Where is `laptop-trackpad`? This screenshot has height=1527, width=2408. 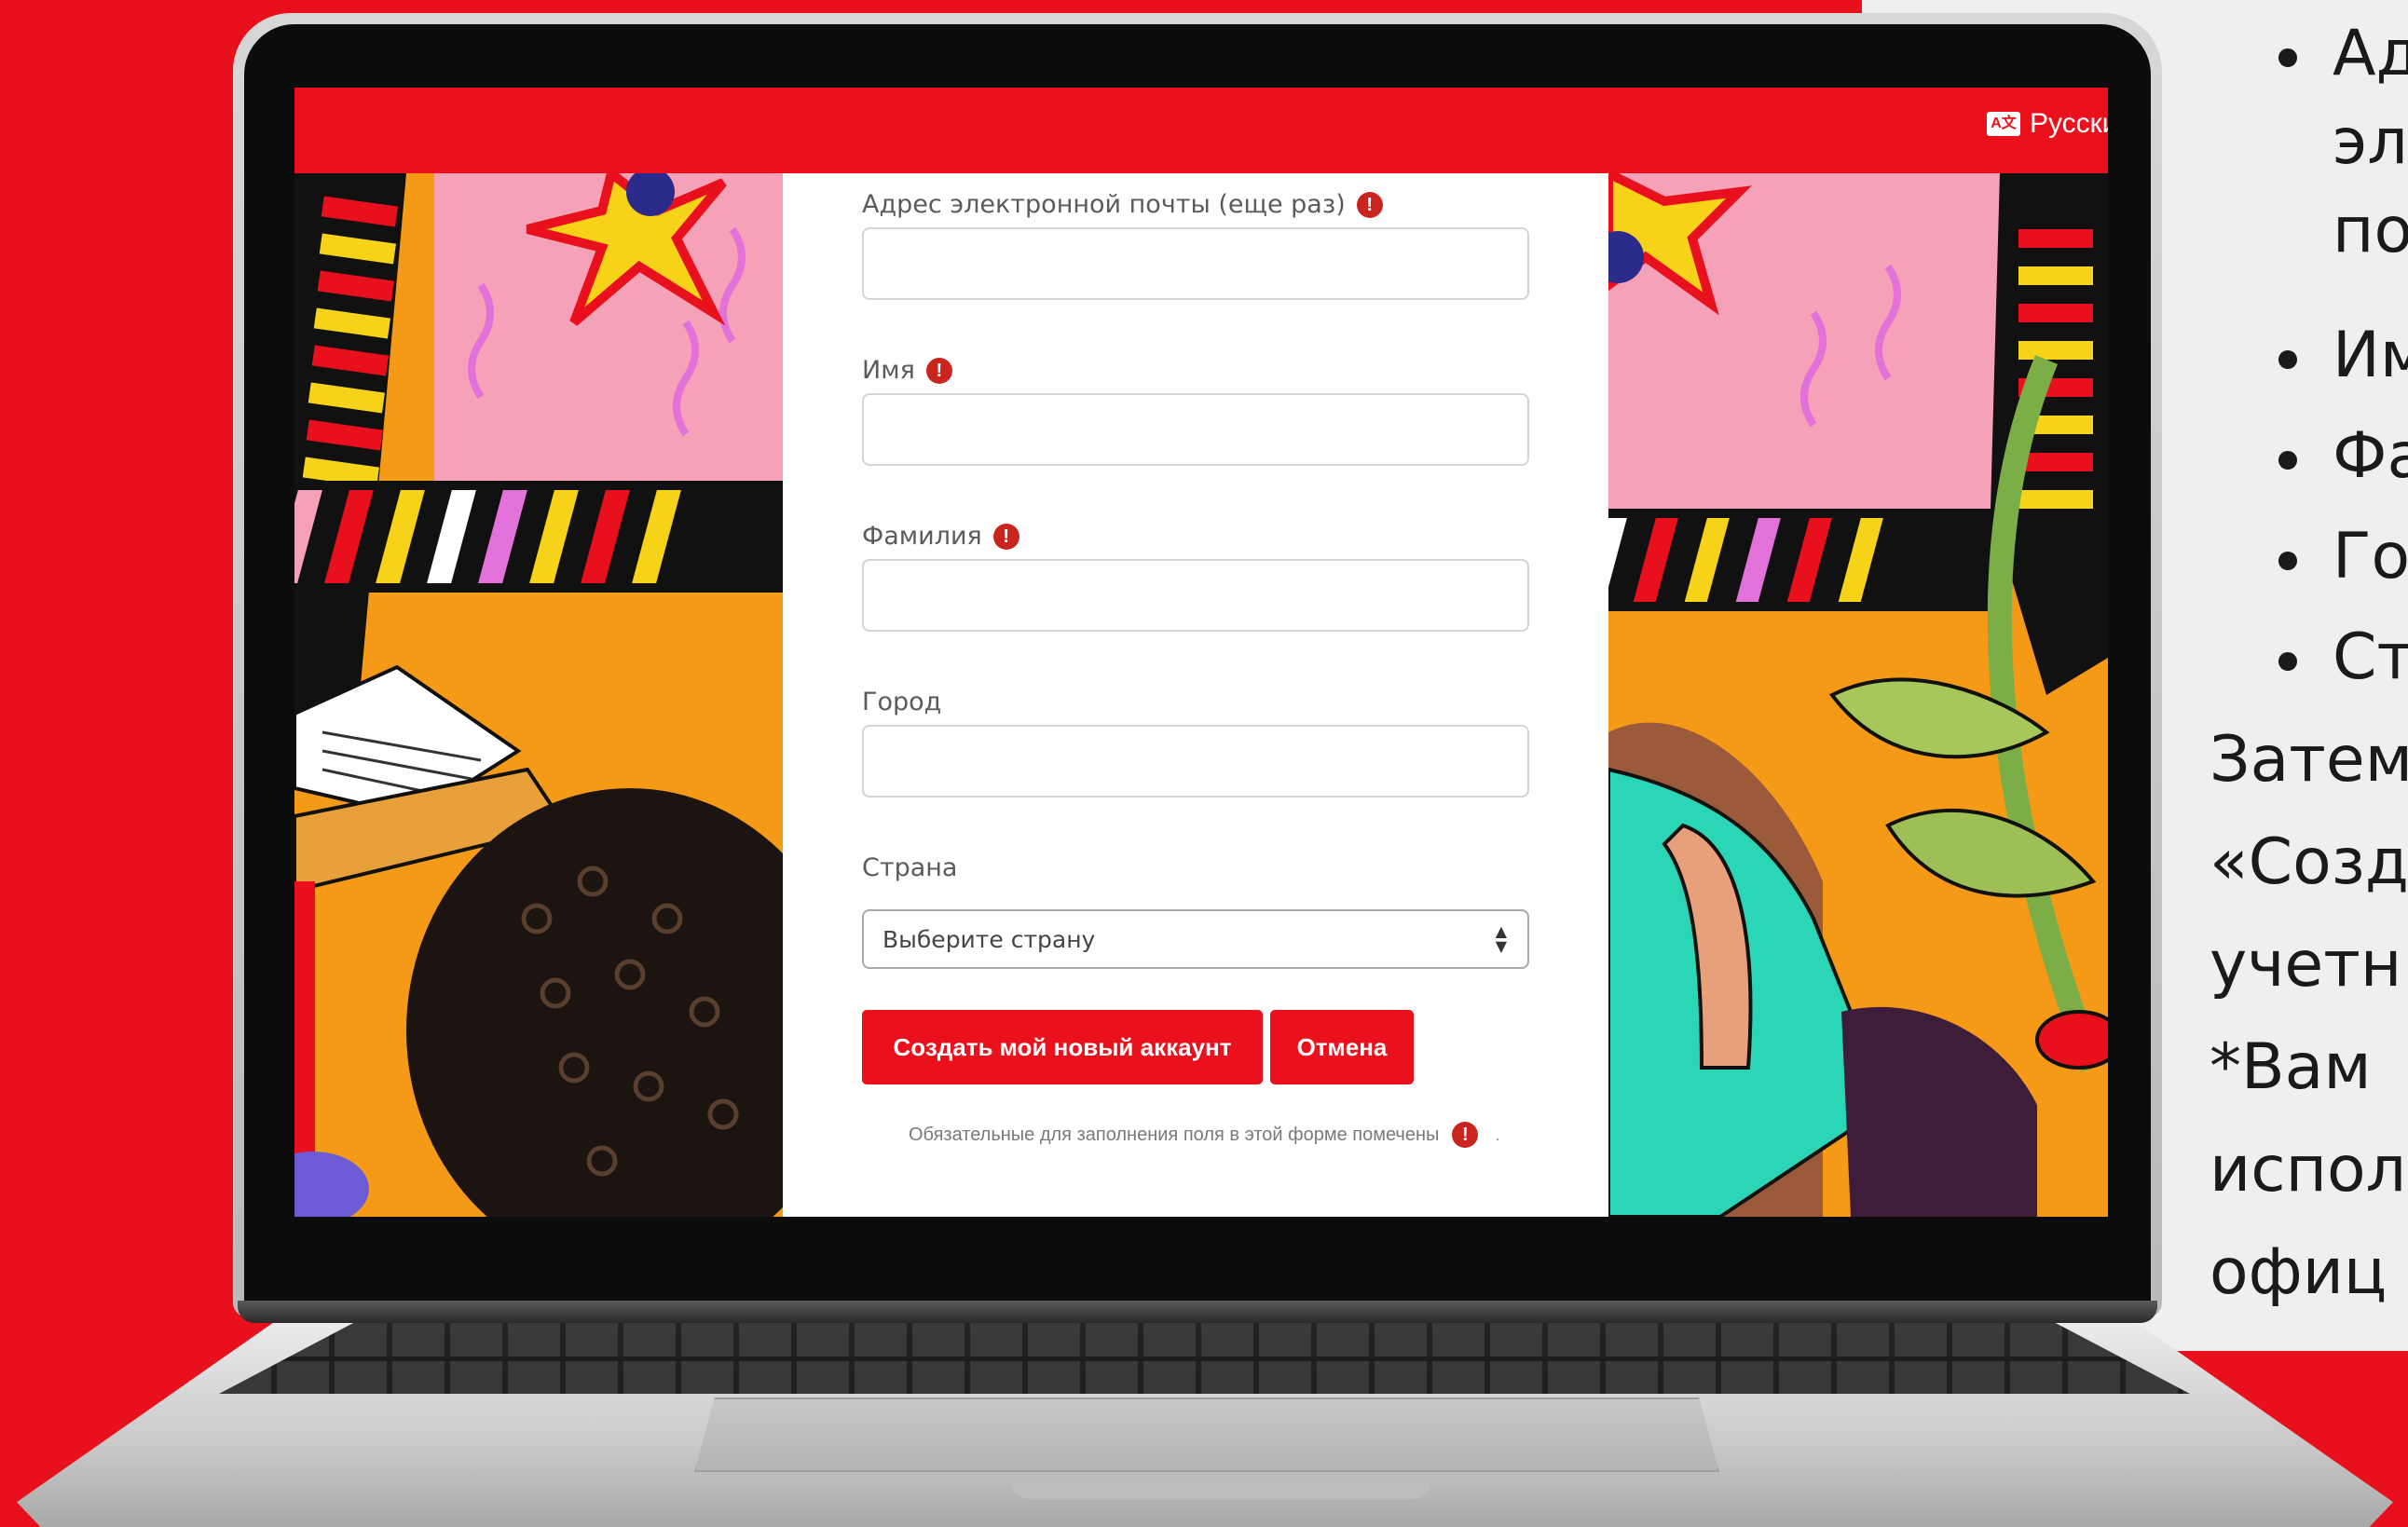
laptop-trackpad is located at coordinates (1206, 1434).